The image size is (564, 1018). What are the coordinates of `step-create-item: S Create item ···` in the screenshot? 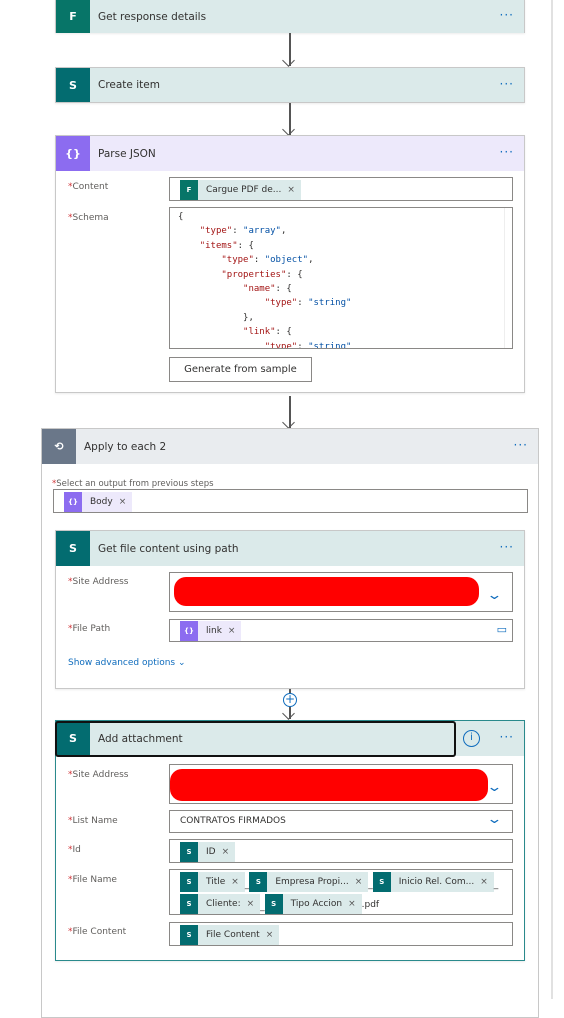 It's located at (290, 85).